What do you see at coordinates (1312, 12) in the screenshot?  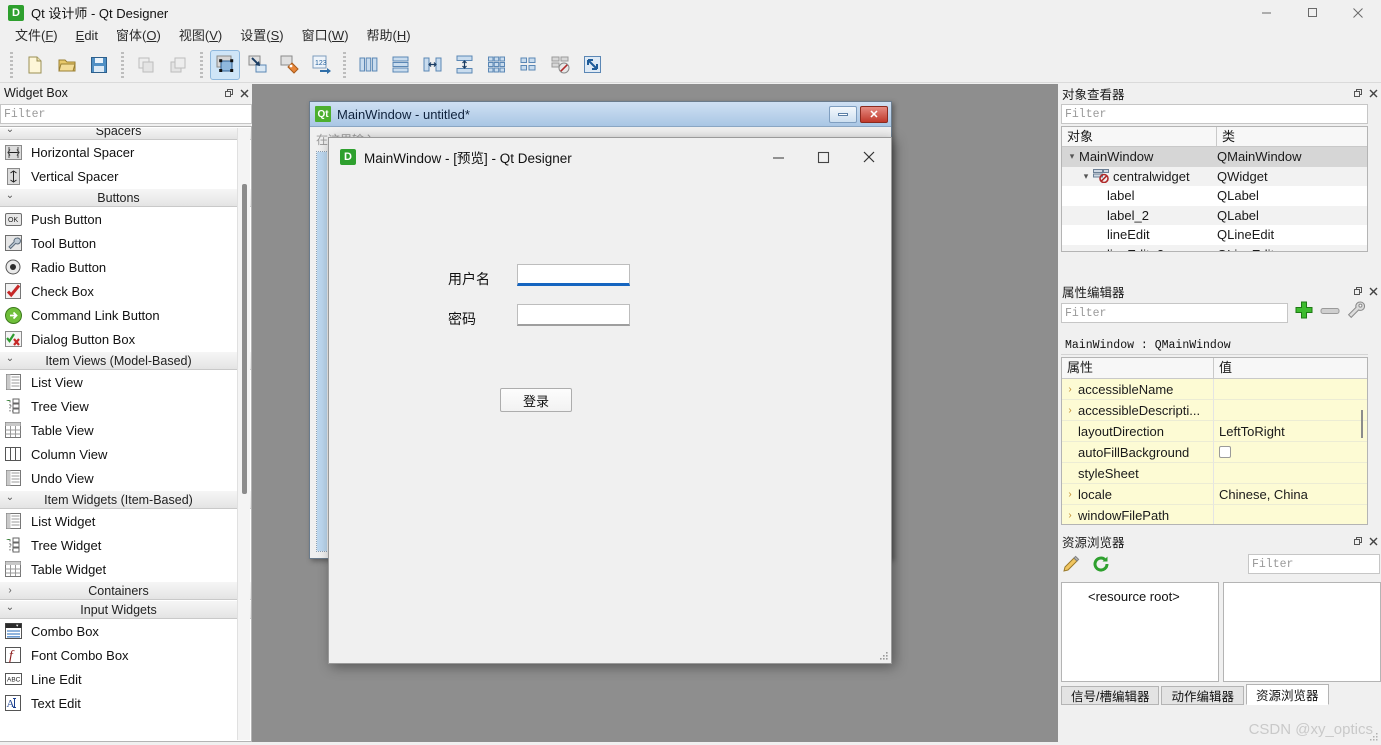 I see `maximize-button` at bounding box center [1312, 12].